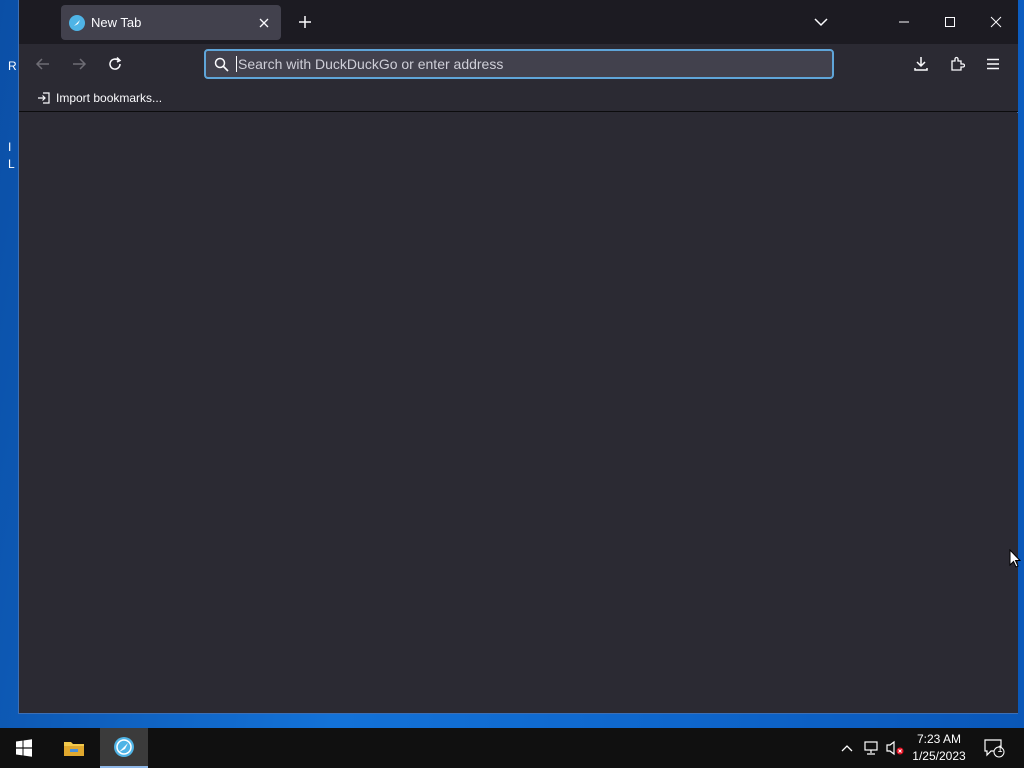 The width and height of the screenshot is (1024, 768). I want to click on new-tab-button, so click(305, 22).